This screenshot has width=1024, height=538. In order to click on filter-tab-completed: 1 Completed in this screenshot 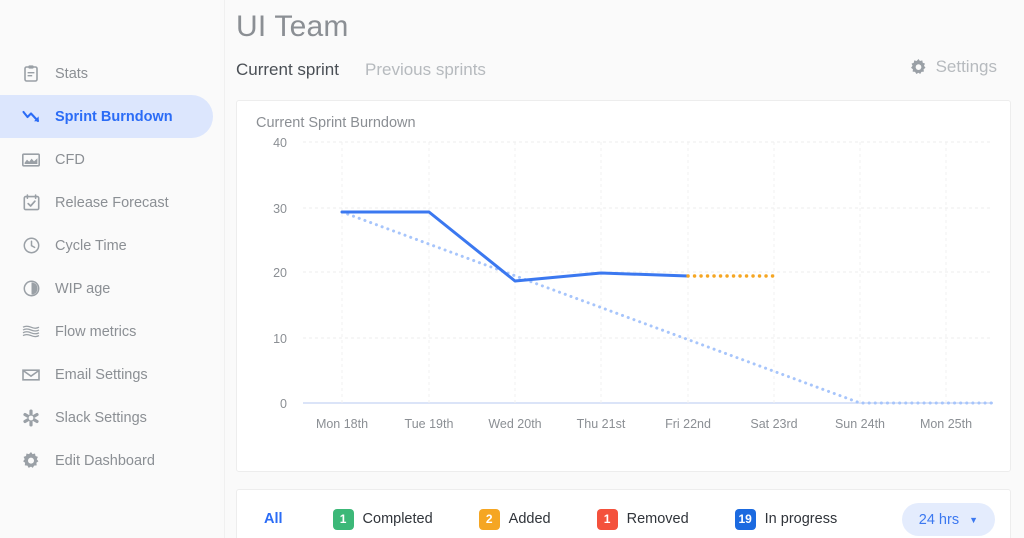, I will do `click(382, 514)`.